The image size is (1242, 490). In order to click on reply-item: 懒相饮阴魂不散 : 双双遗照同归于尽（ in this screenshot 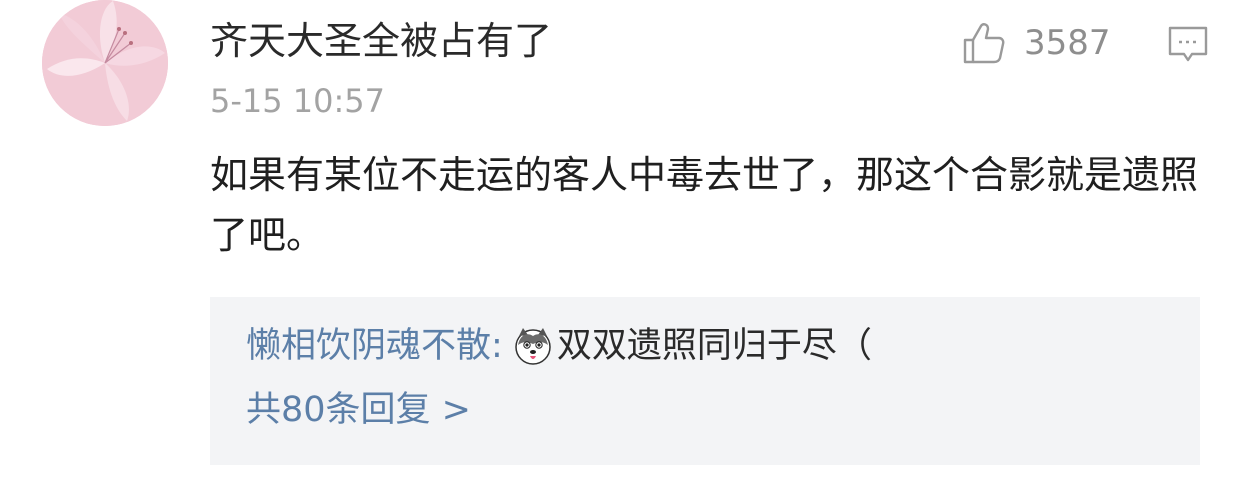, I will do `click(559, 346)`.